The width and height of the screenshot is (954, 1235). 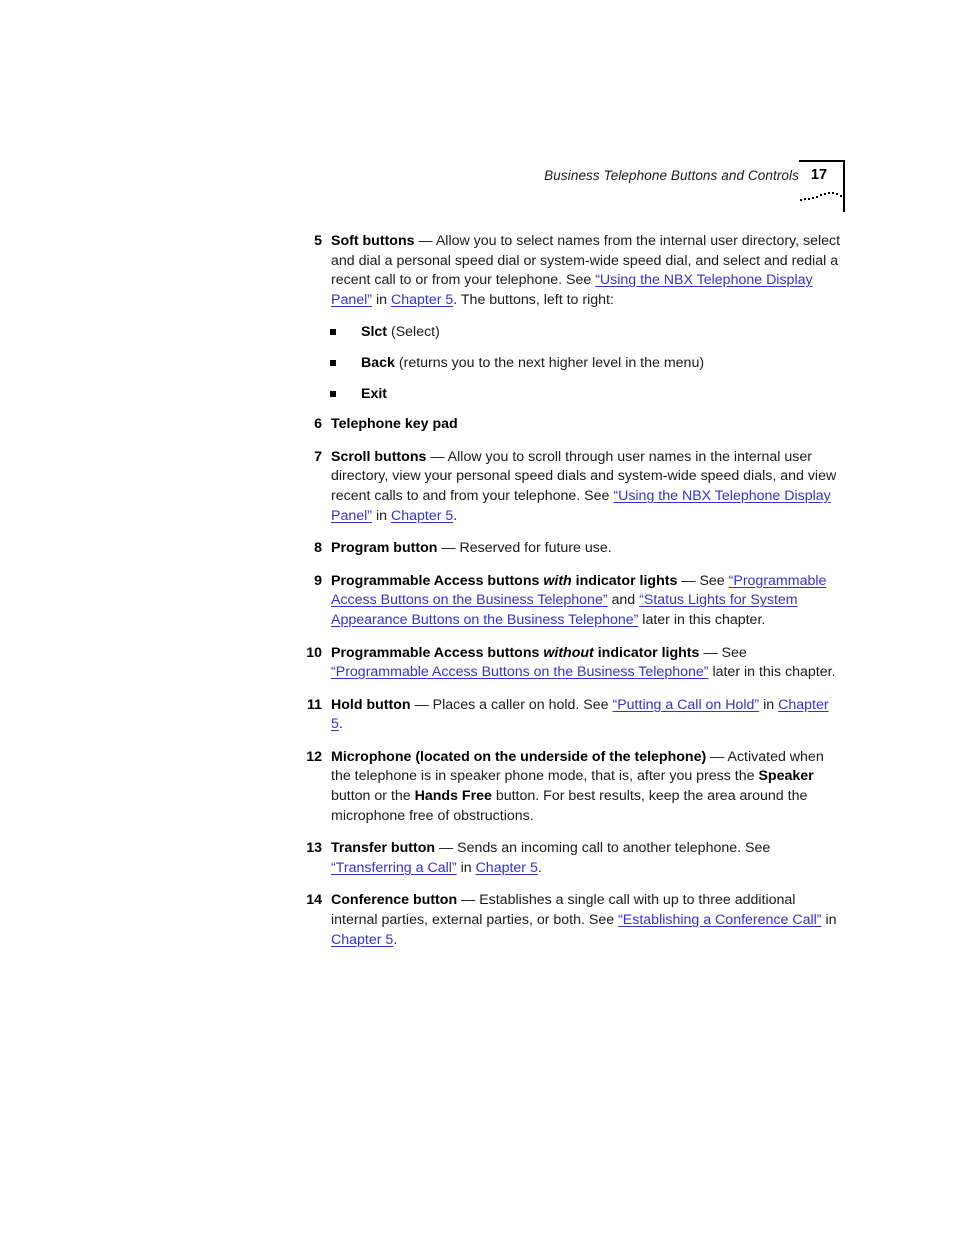 I want to click on list-item-number: 8, so click(x=318, y=548).